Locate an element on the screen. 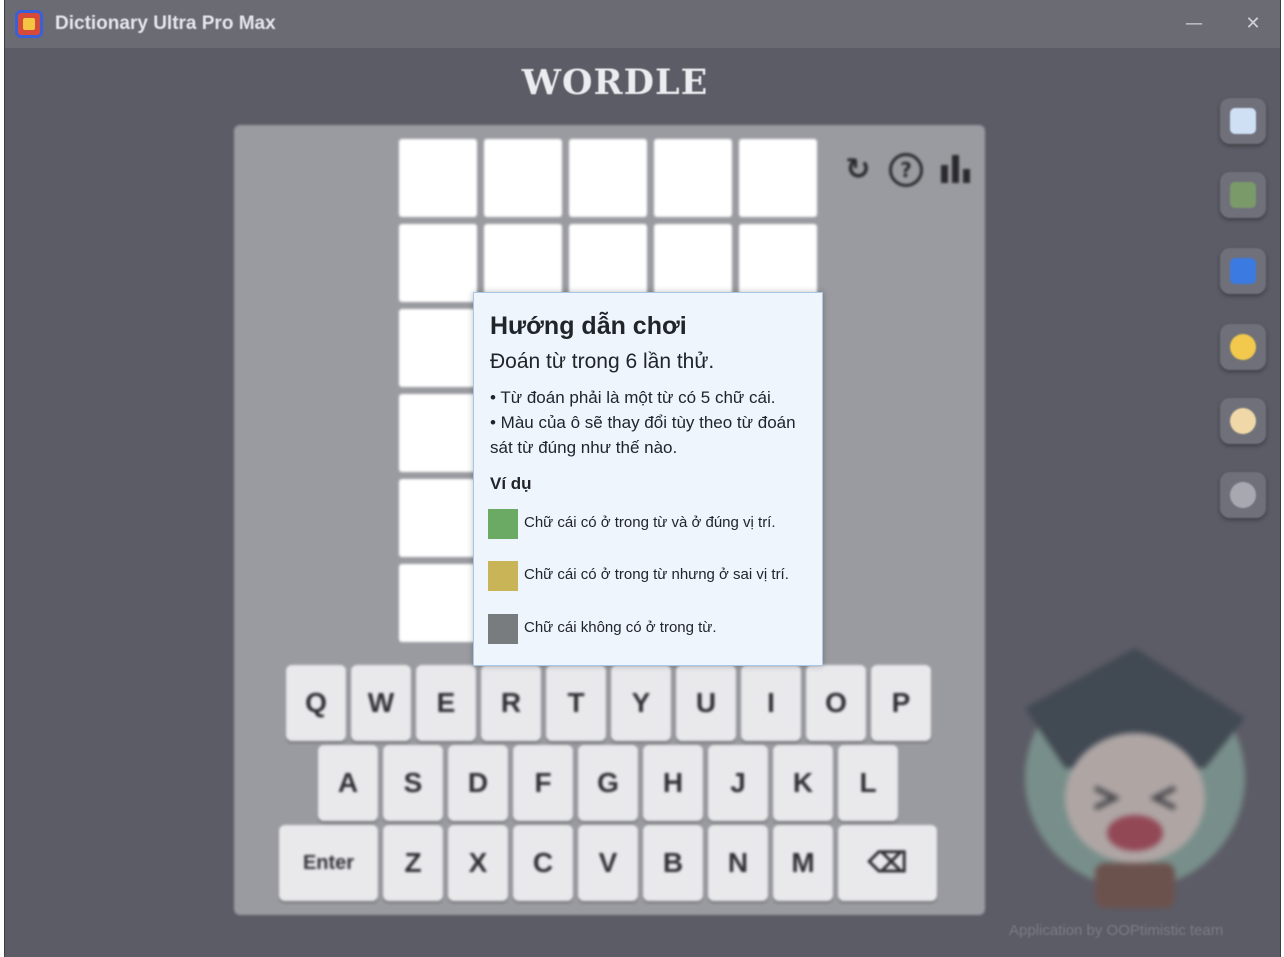  key-a: A is located at coordinates (348, 783).